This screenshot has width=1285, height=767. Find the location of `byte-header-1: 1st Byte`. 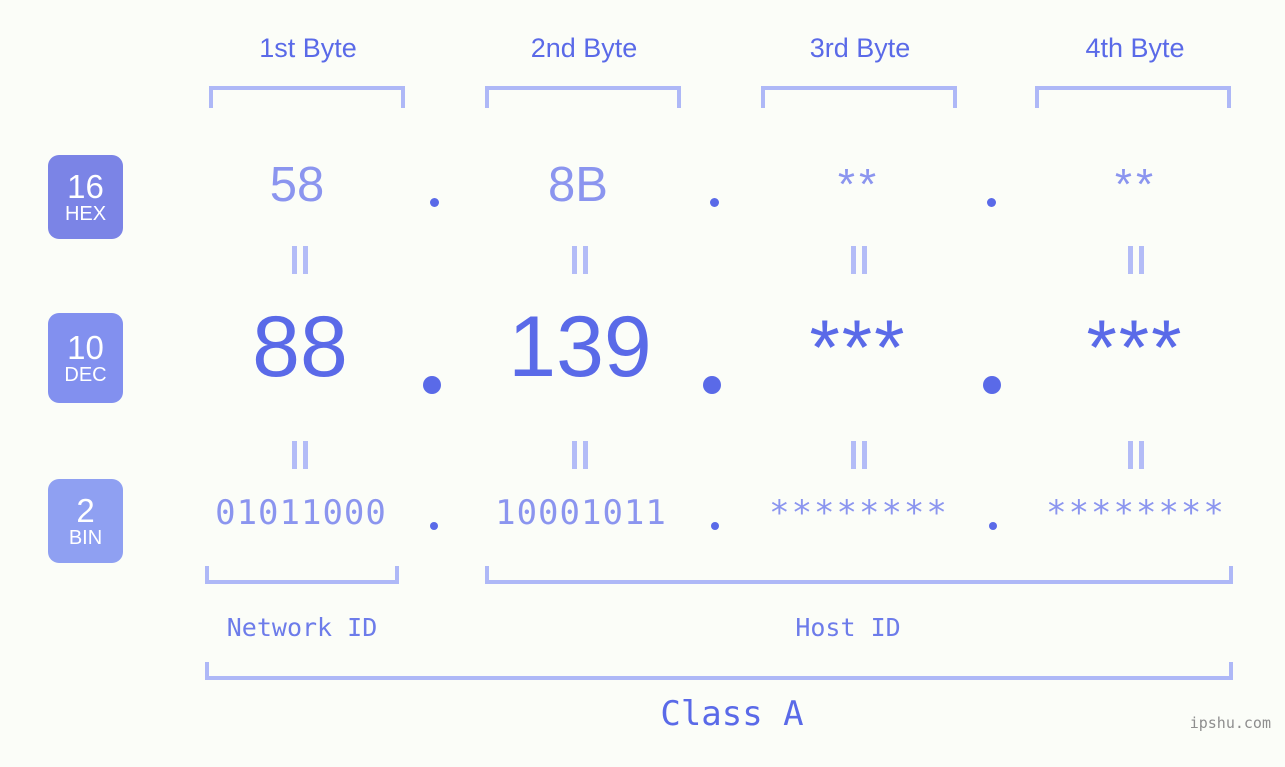

byte-header-1: 1st Byte is located at coordinates (308, 48).